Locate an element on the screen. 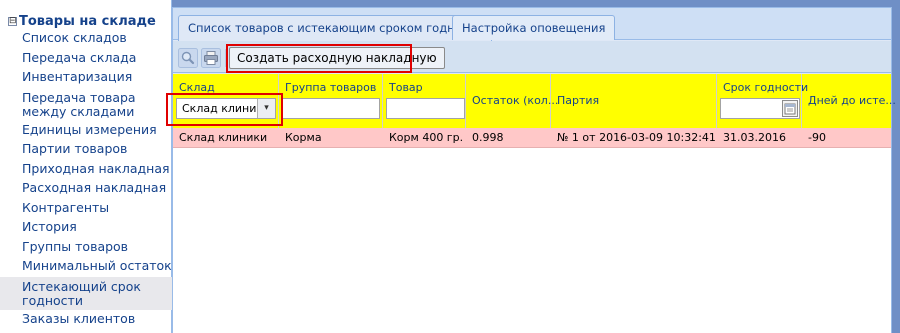 This screenshot has height=333, width=900. column-expiry-date-label: Срок годности is located at coordinates (766, 87).